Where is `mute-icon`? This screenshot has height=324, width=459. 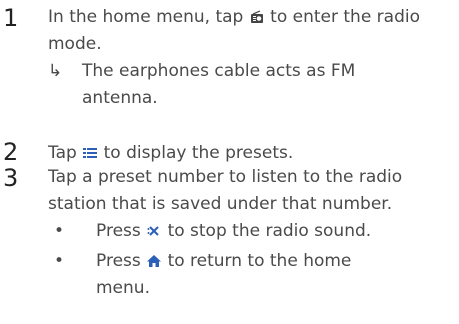
mute-icon is located at coordinates (154, 231).